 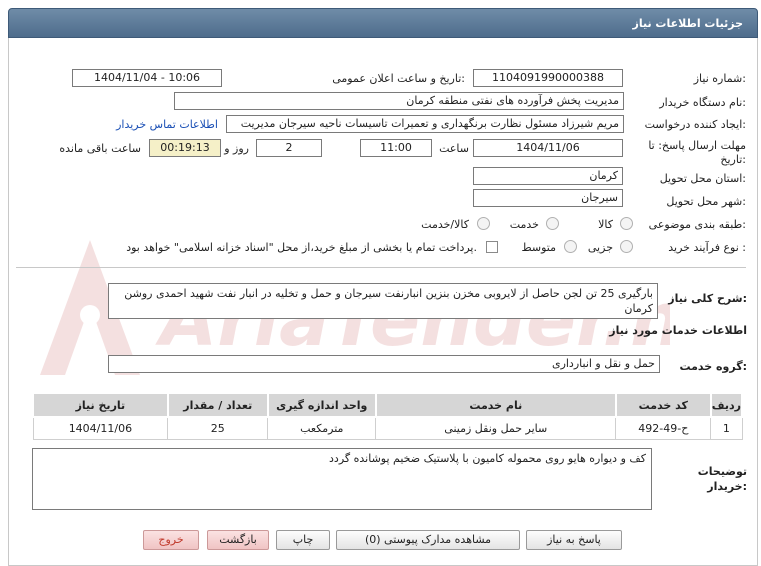 What do you see at coordinates (383, 23) in the screenshot?
I see `page-header: جزئیات اطلاعات نیاز` at bounding box center [383, 23].